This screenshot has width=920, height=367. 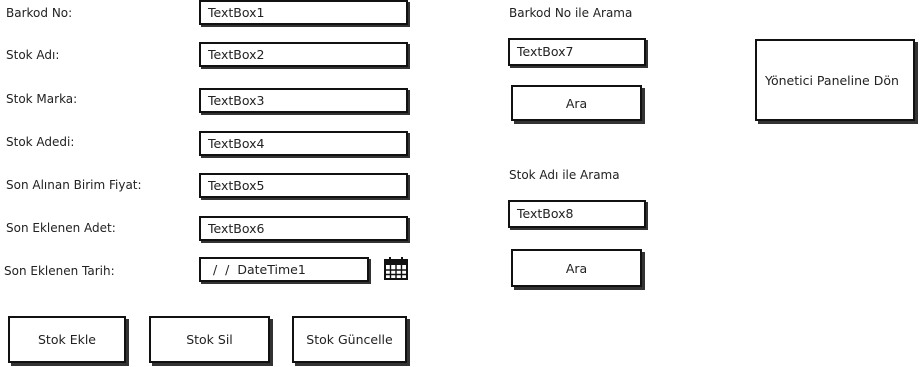 What do you see at coordinates (39, 13) in the screenshot?
I see `barkod-label: Barkod No:` at bounding box center [39, 13].